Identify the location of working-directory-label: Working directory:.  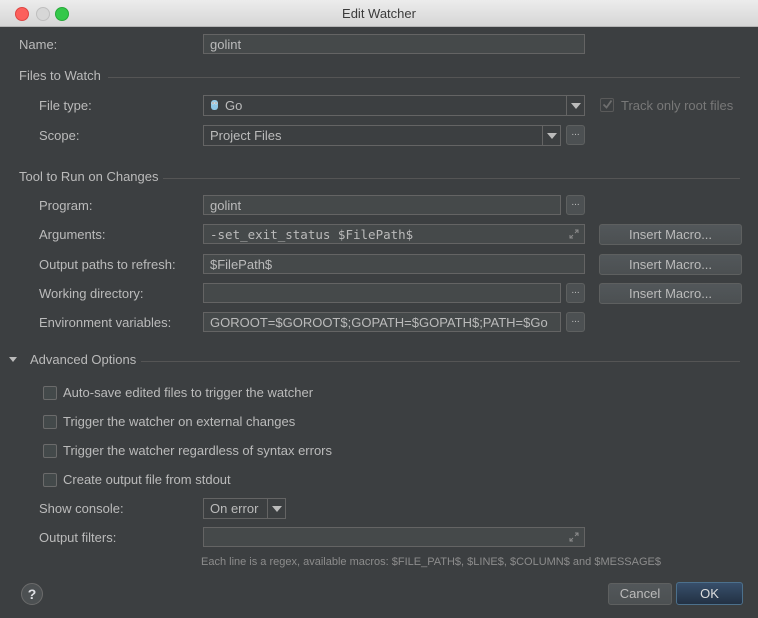
(91, 293).